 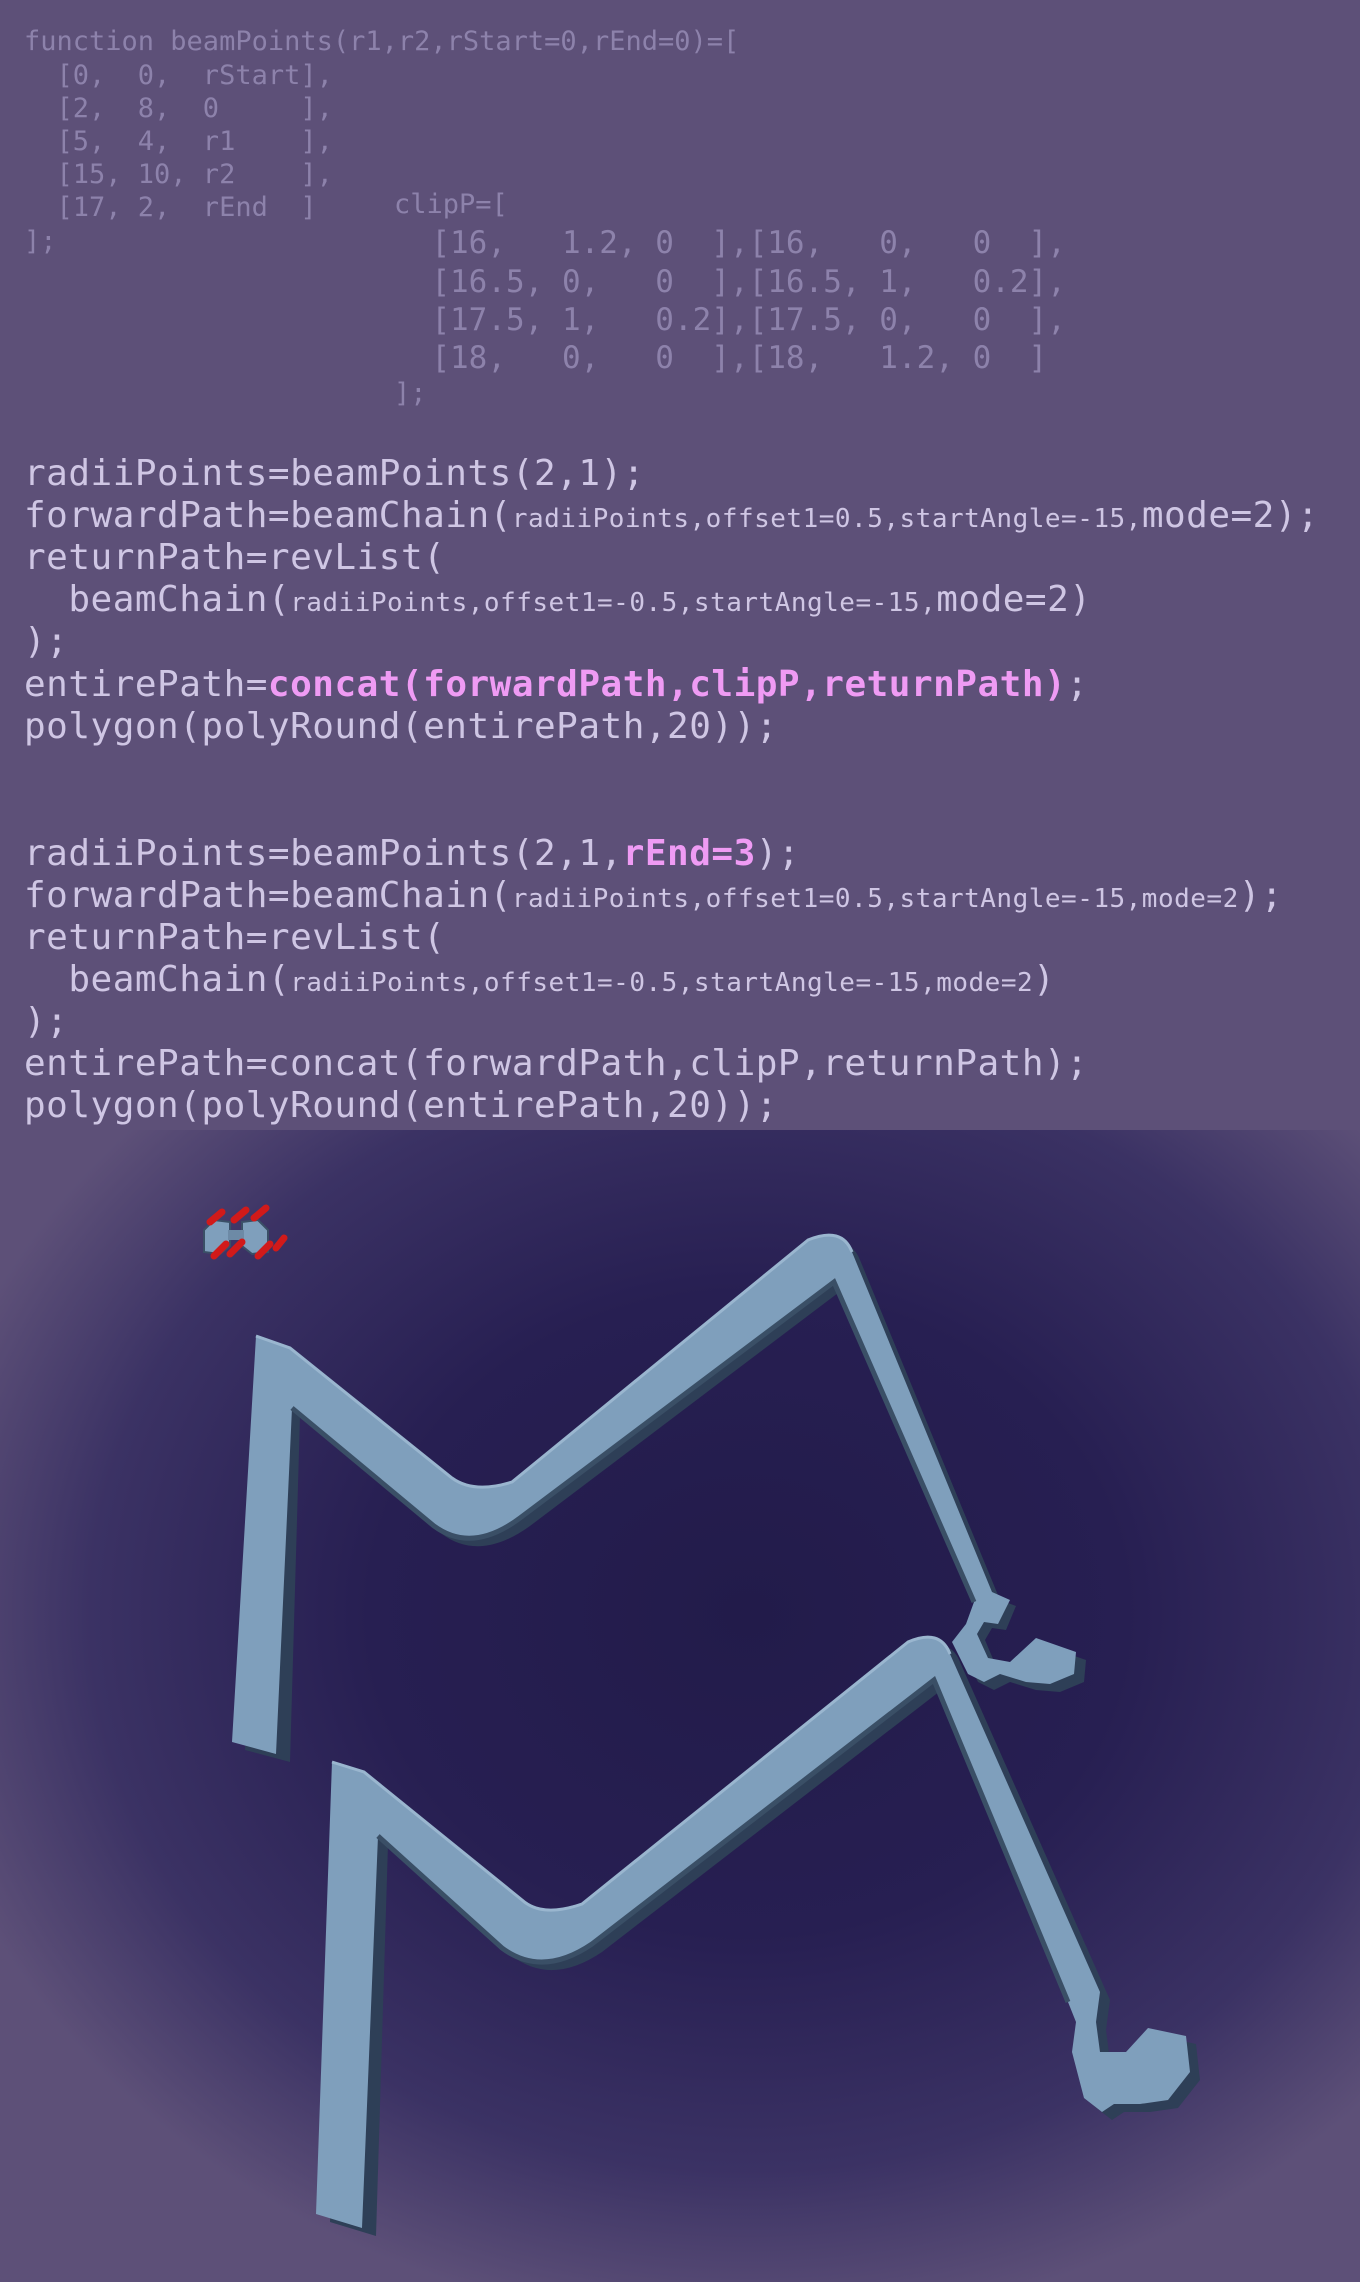 What do you see at coordinates (826, 519) in the screenshot?
I see `code-token: radiiPoints,offset1=0.5,startAngle=-15,` at bounding box center [826, 519].